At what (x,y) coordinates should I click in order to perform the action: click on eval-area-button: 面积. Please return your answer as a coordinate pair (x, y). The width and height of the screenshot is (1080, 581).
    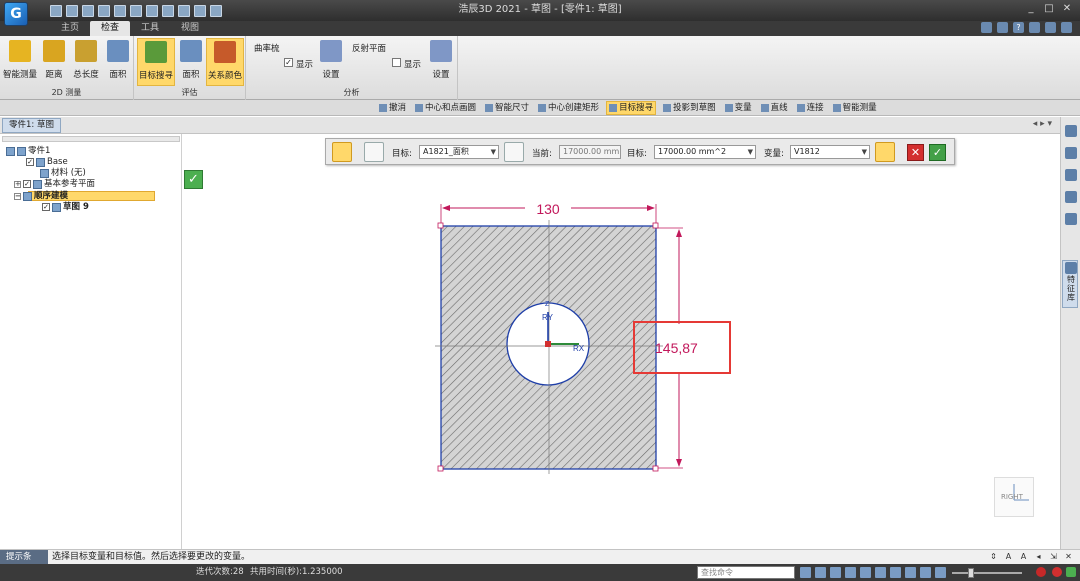
    Looking at the image, I should click on (191, 62).